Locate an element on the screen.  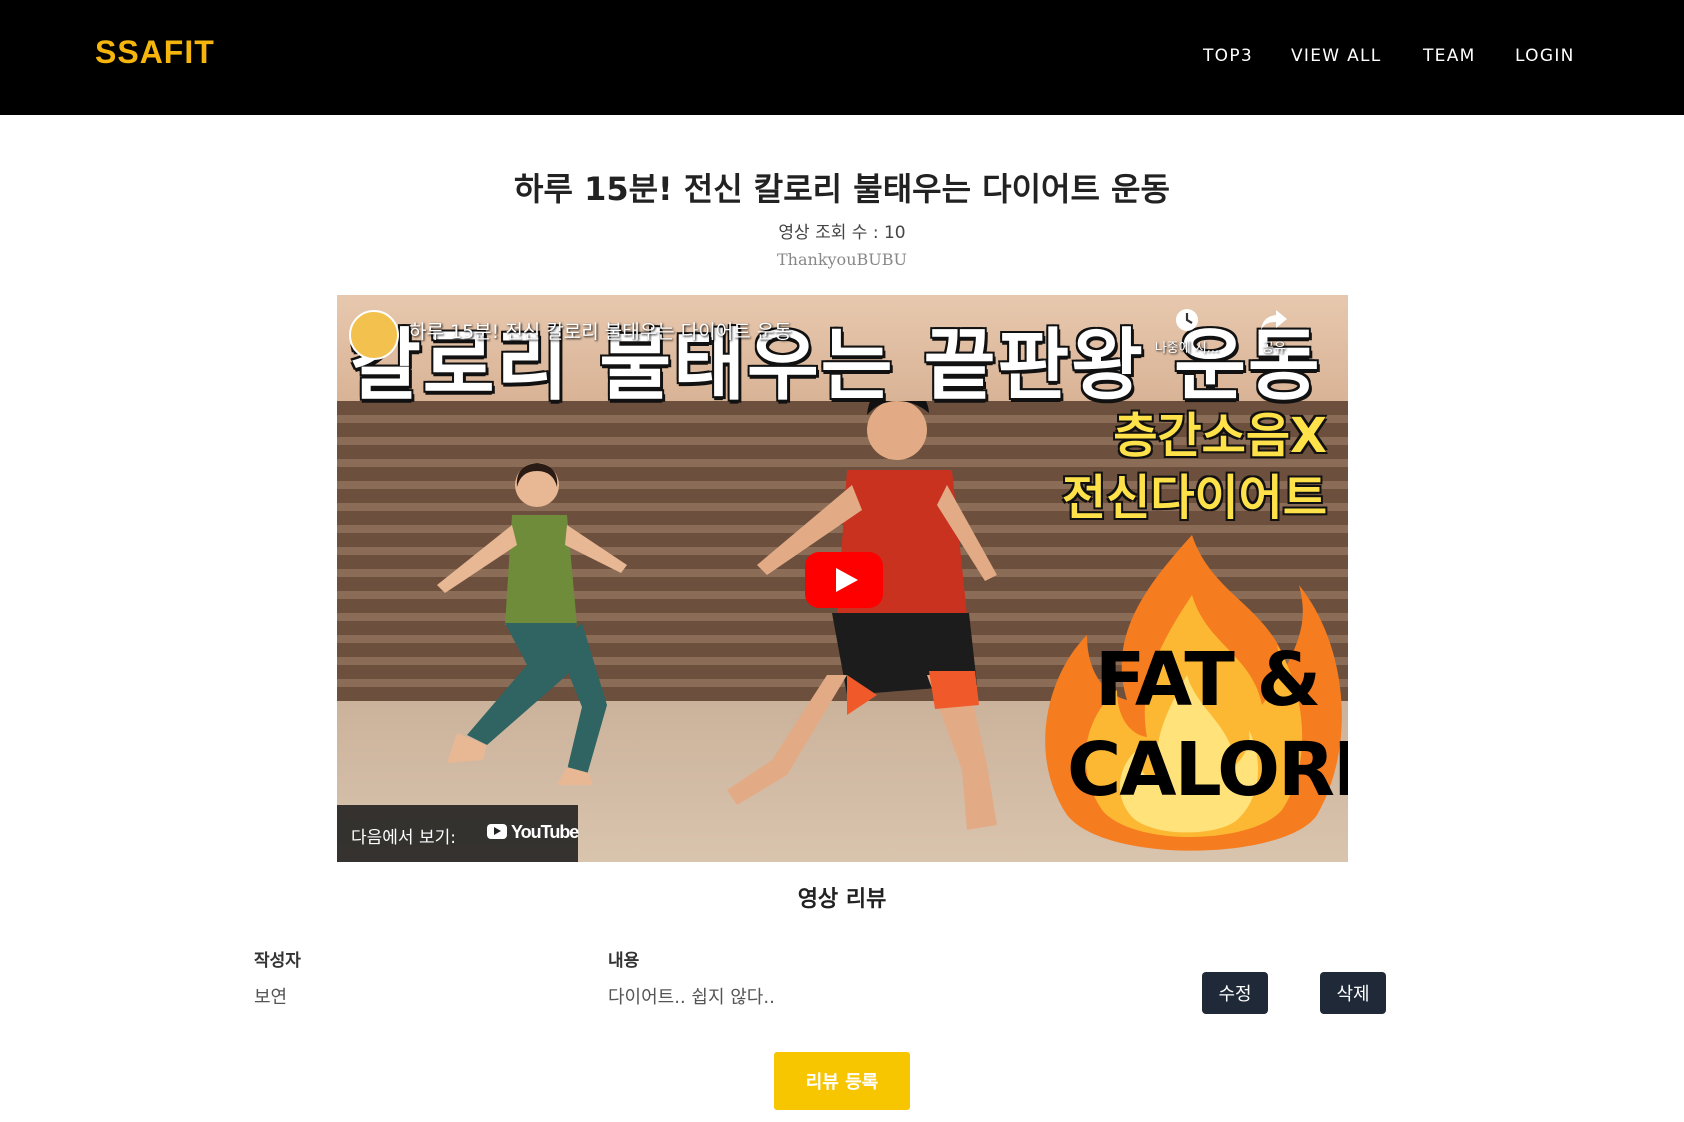
column-header-author: 작성자 is located at coordinates (277, 961).